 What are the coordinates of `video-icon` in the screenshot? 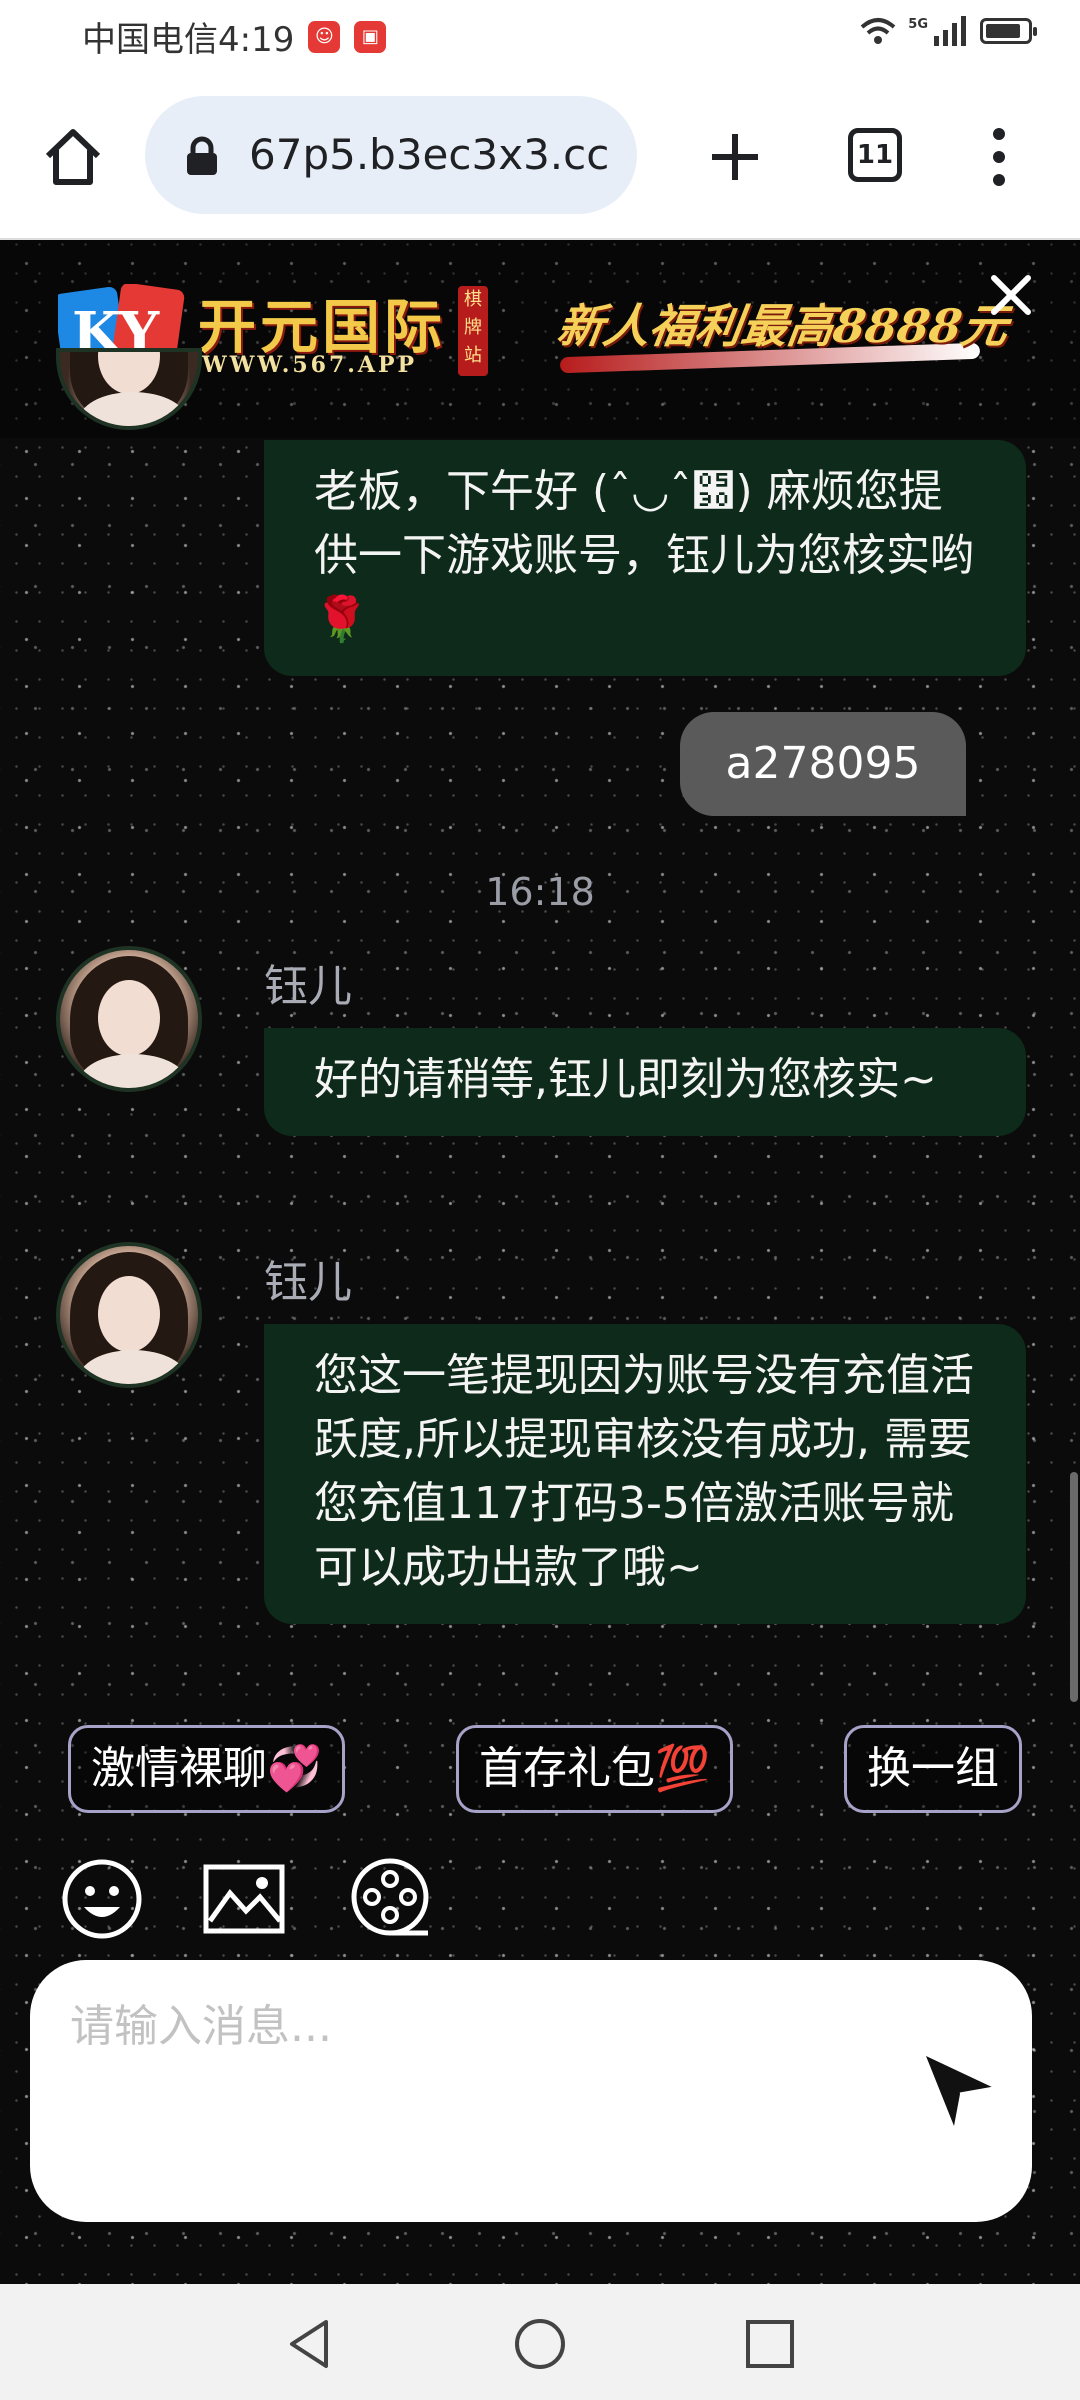 It's located at (390, 1899).